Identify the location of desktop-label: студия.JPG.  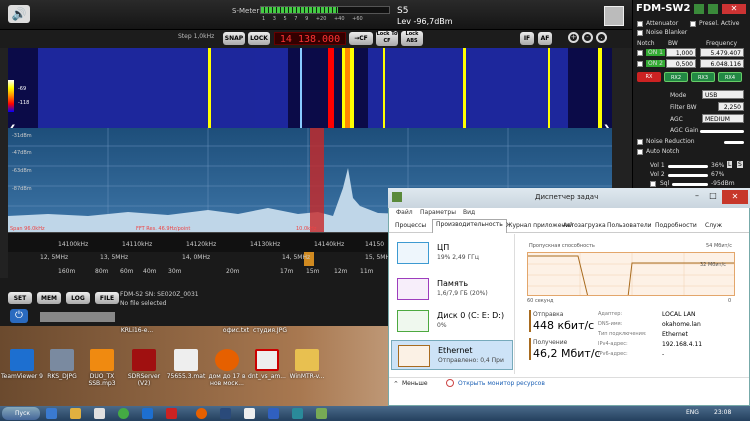
(270, 330).